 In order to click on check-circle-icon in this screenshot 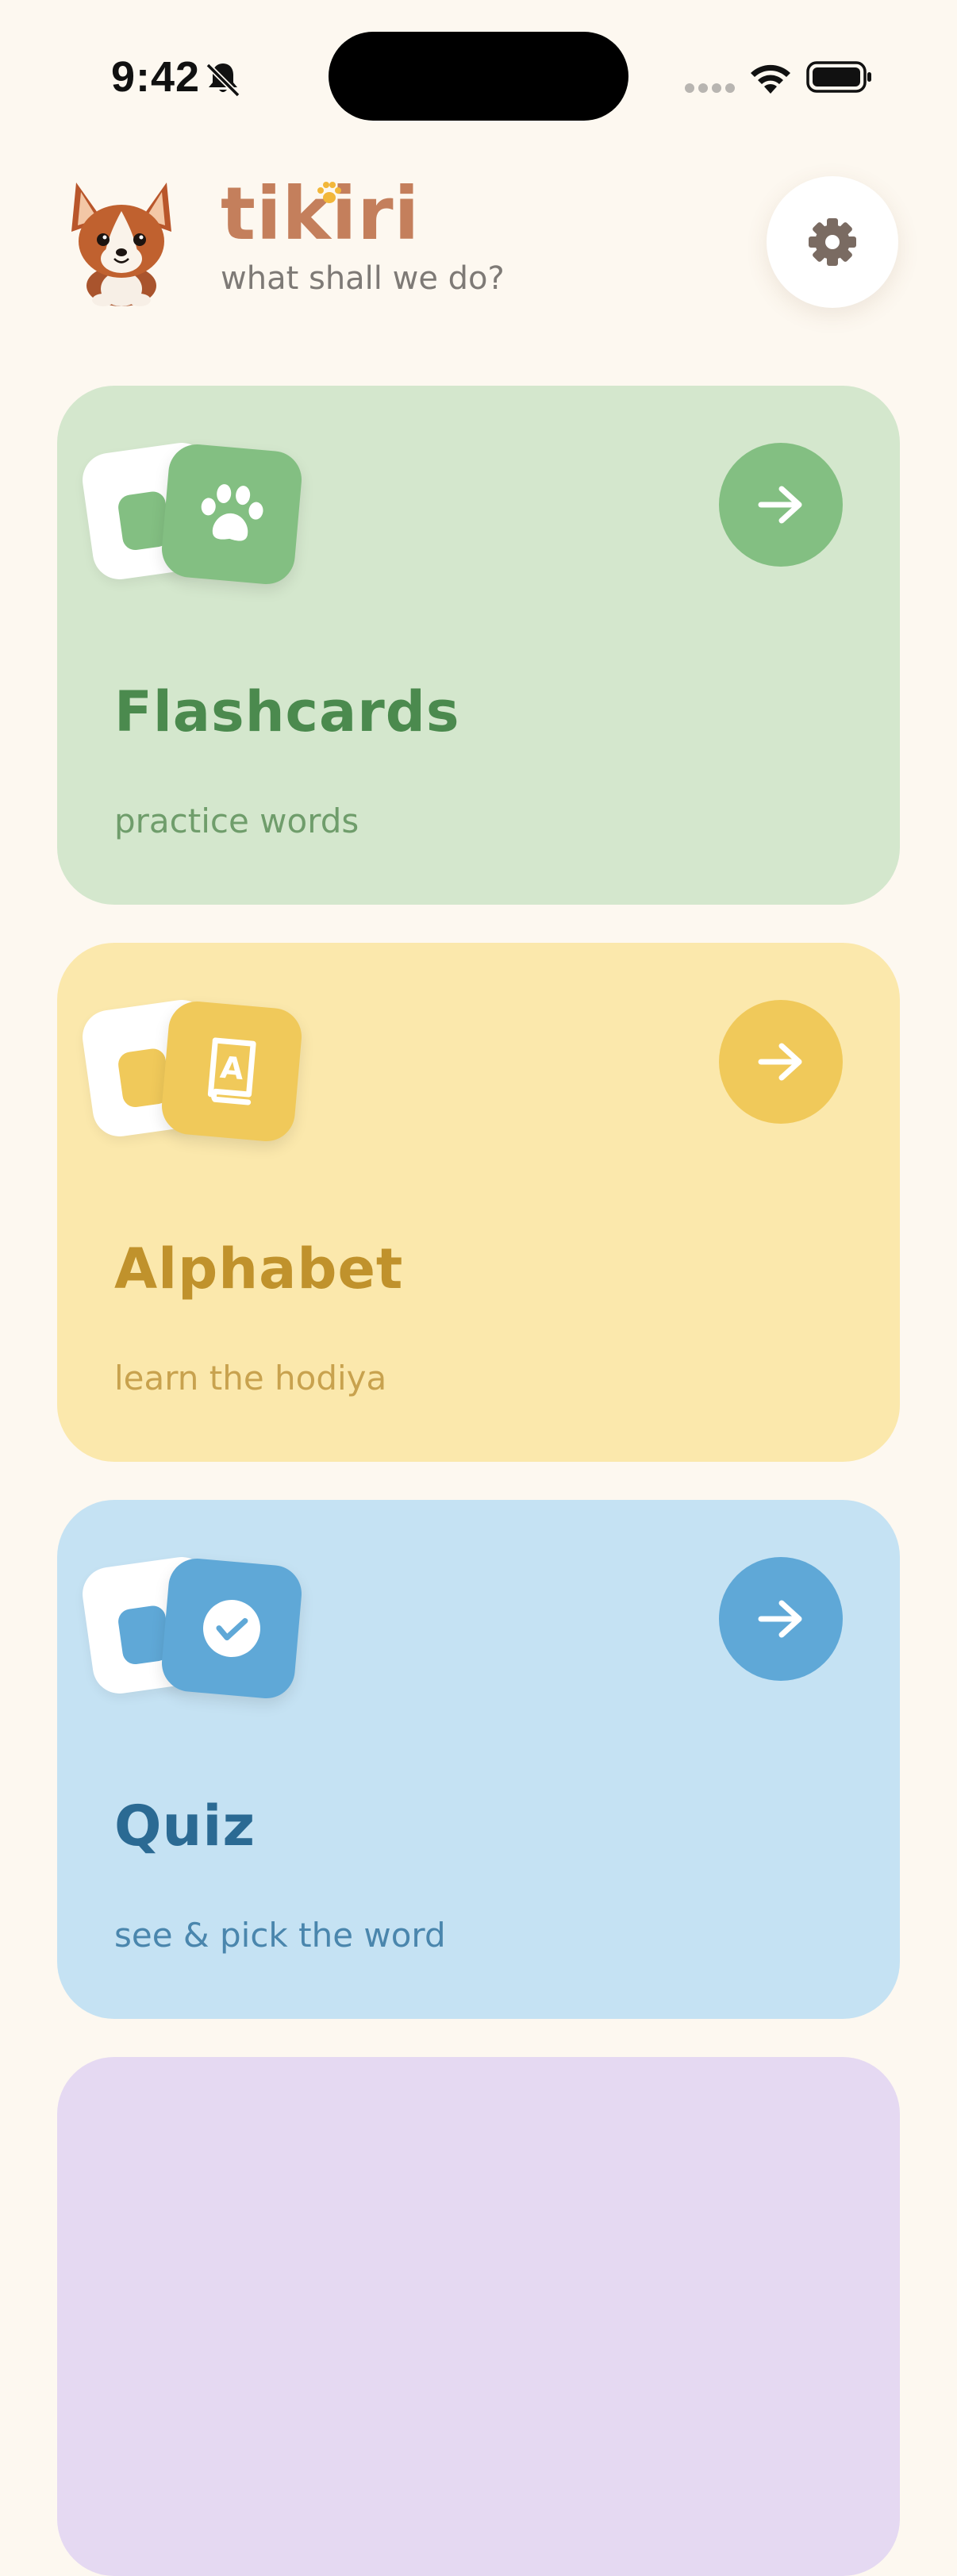, I will do `click(232, 1628)`.